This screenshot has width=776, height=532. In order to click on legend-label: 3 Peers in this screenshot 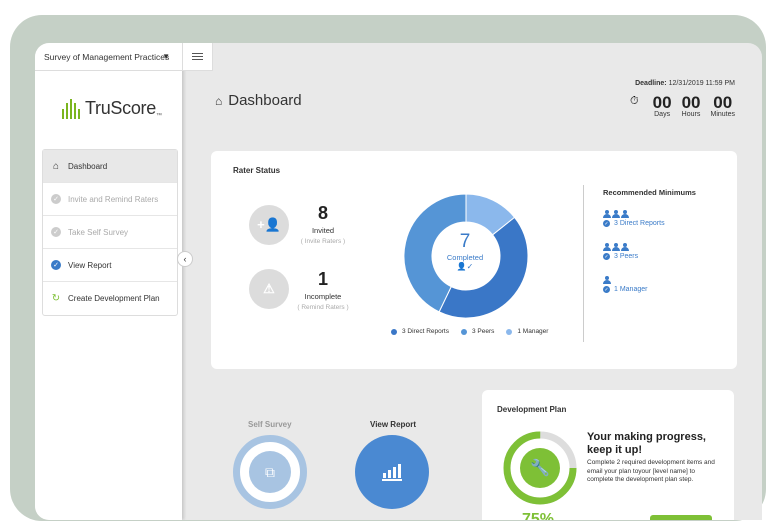, I will do `click(483, 331)`.